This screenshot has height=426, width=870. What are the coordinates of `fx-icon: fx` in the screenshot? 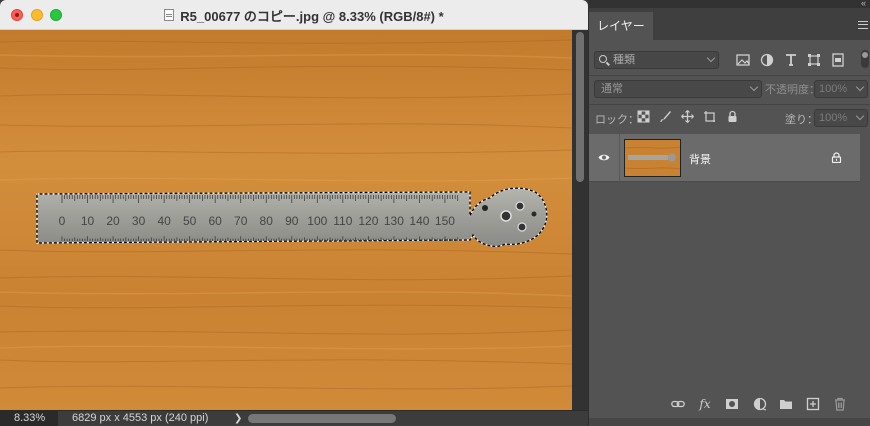 It's located at (705, 404).